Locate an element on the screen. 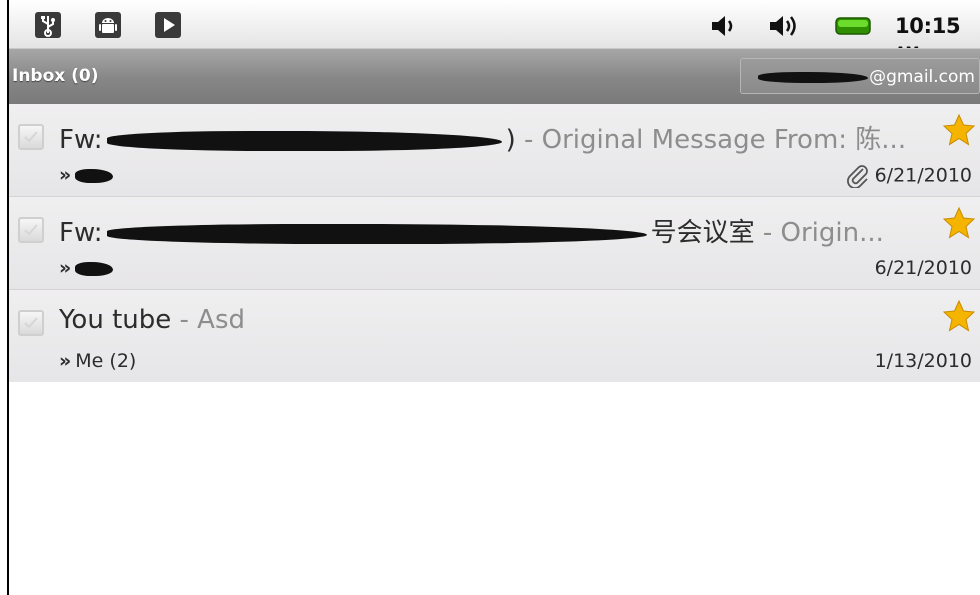 Image resolution: width=980 pixels, height=595 pixels. redacted-username is located at coordinates (813, 77).